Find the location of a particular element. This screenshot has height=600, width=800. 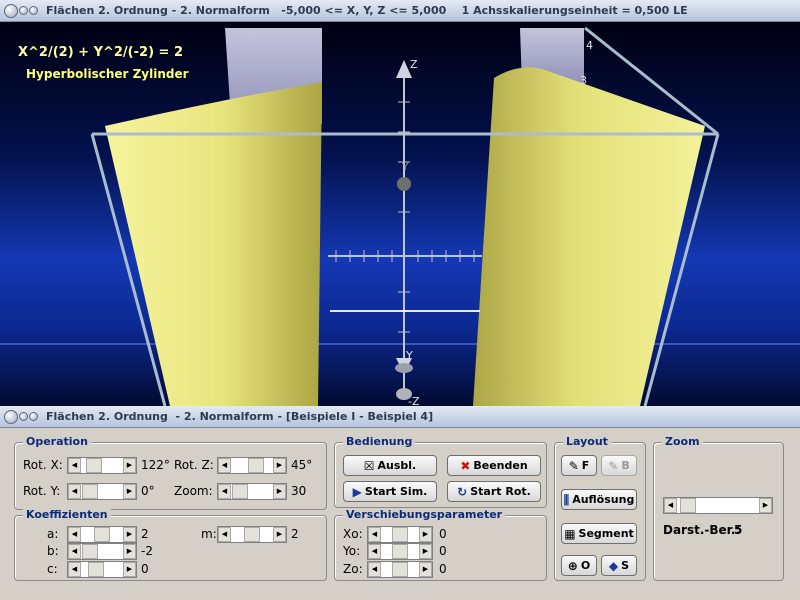

coef-b-left-arrow-icon: ◀ is located at coordinates (74, 551).